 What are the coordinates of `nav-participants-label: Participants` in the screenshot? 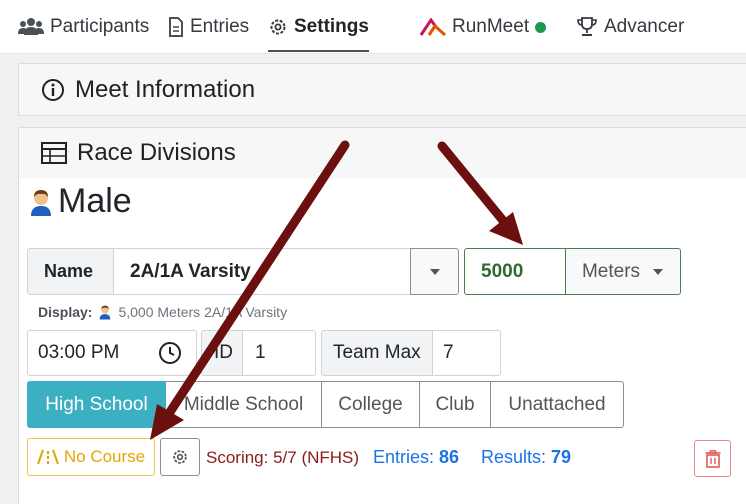 It's located at (100, 26).